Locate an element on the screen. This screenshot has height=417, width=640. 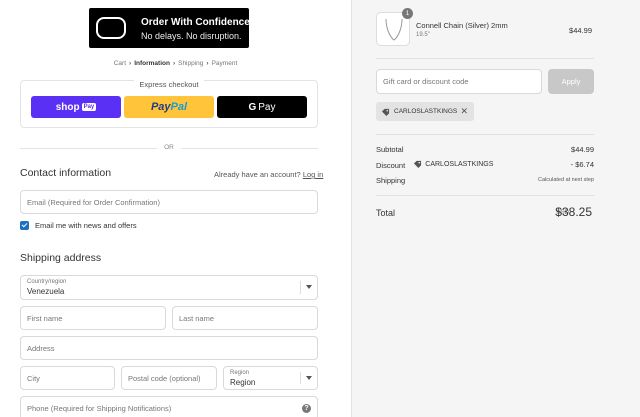
help-icon: ? is located at coordinates (306, 408).